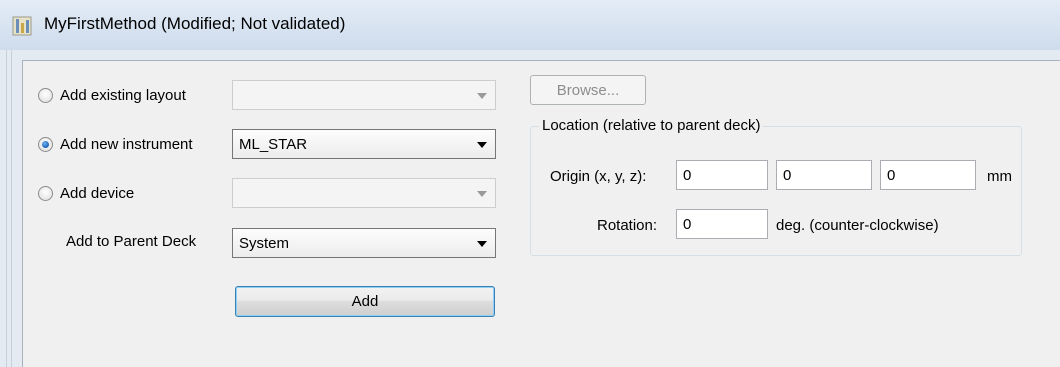 The image size is (1060, 367). Describe the element at coordinates (722, 224) in the screenshot. I see `rotation-field: 0` at that location.